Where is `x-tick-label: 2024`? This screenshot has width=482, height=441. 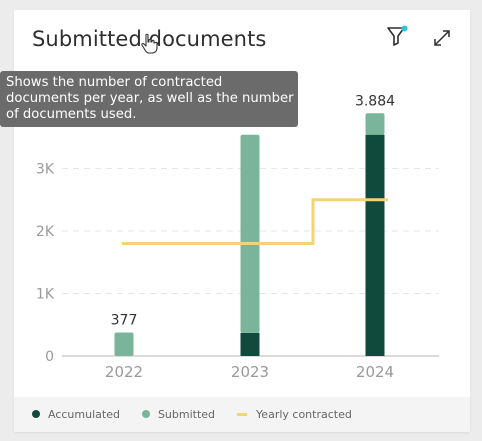 x-tick-label: 2024 is located at coordinates (375, 371).